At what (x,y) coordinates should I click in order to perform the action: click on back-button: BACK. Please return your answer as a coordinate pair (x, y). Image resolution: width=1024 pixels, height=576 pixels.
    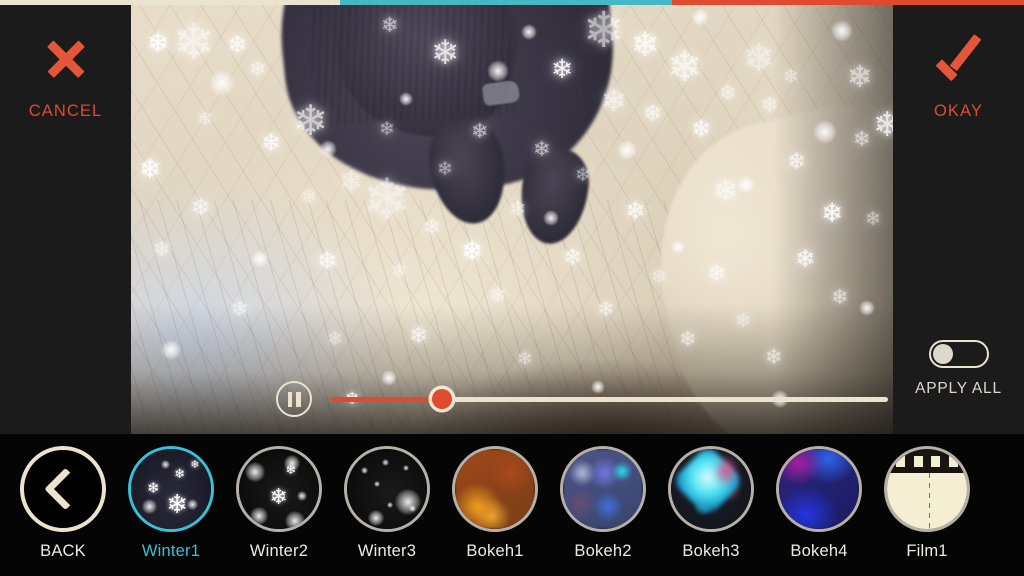
    Looking at the image, I should click on (63, 505).